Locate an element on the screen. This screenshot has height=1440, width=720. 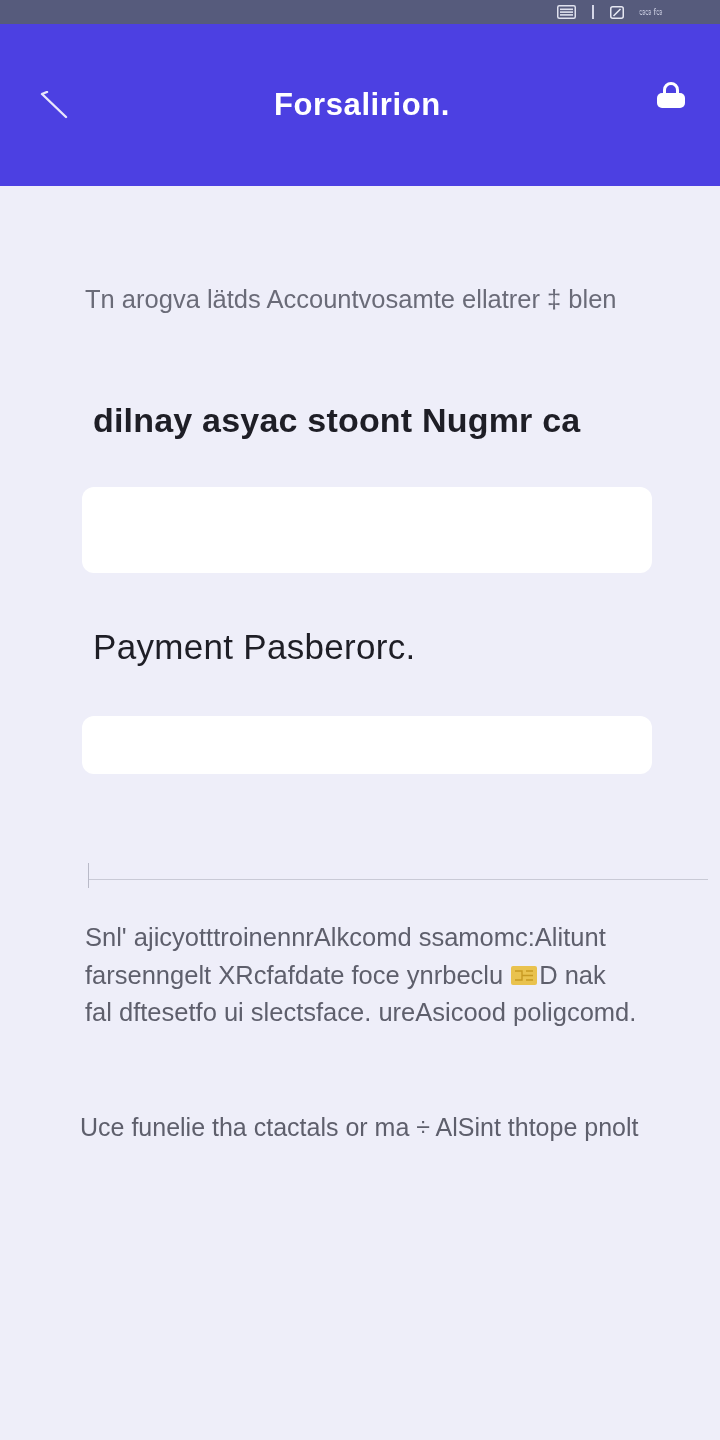
note-text: fal dftesetfo ui slectsface. ureAsicood poligcomd. is located at coordinates (361, 1012).